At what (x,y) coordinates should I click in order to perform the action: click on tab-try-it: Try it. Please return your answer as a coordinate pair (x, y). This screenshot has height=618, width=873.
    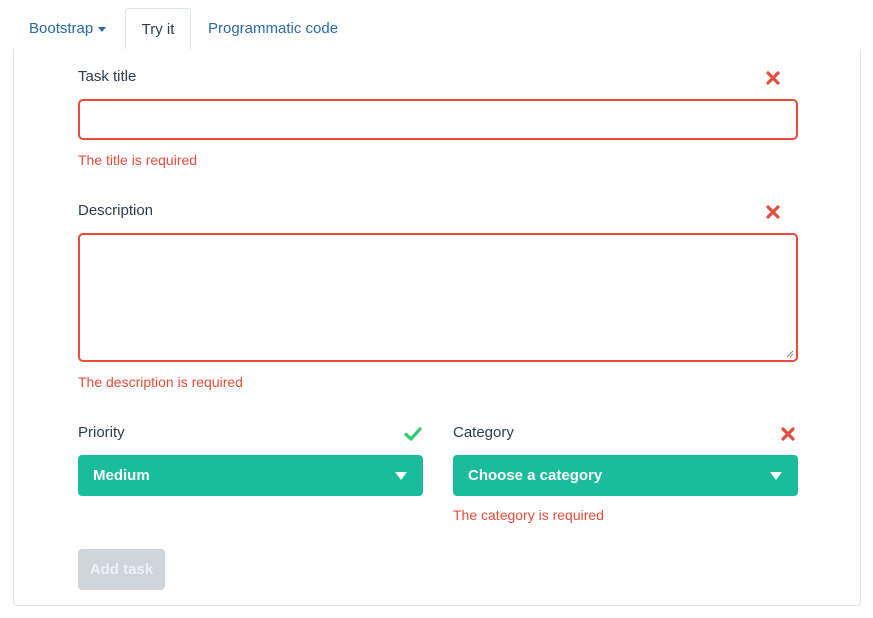
    Looking at the image, I should click on (158, 29).